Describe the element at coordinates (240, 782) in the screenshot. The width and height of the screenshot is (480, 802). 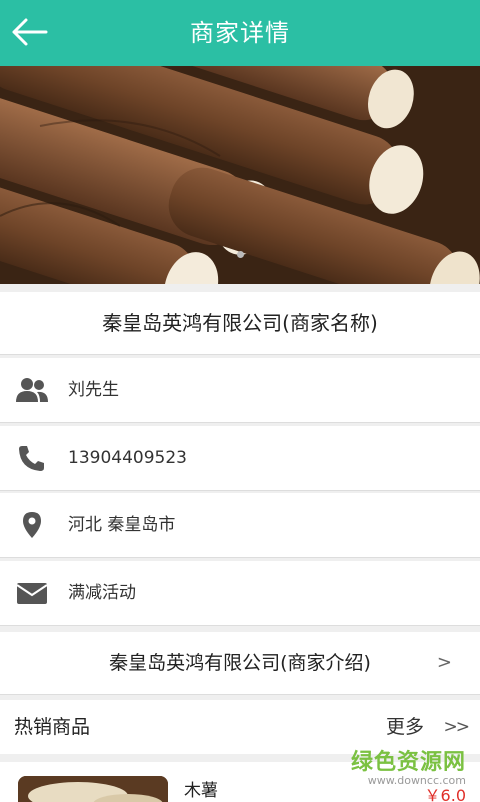
I see `product-item: 木薯 ￥6.0` at that location.